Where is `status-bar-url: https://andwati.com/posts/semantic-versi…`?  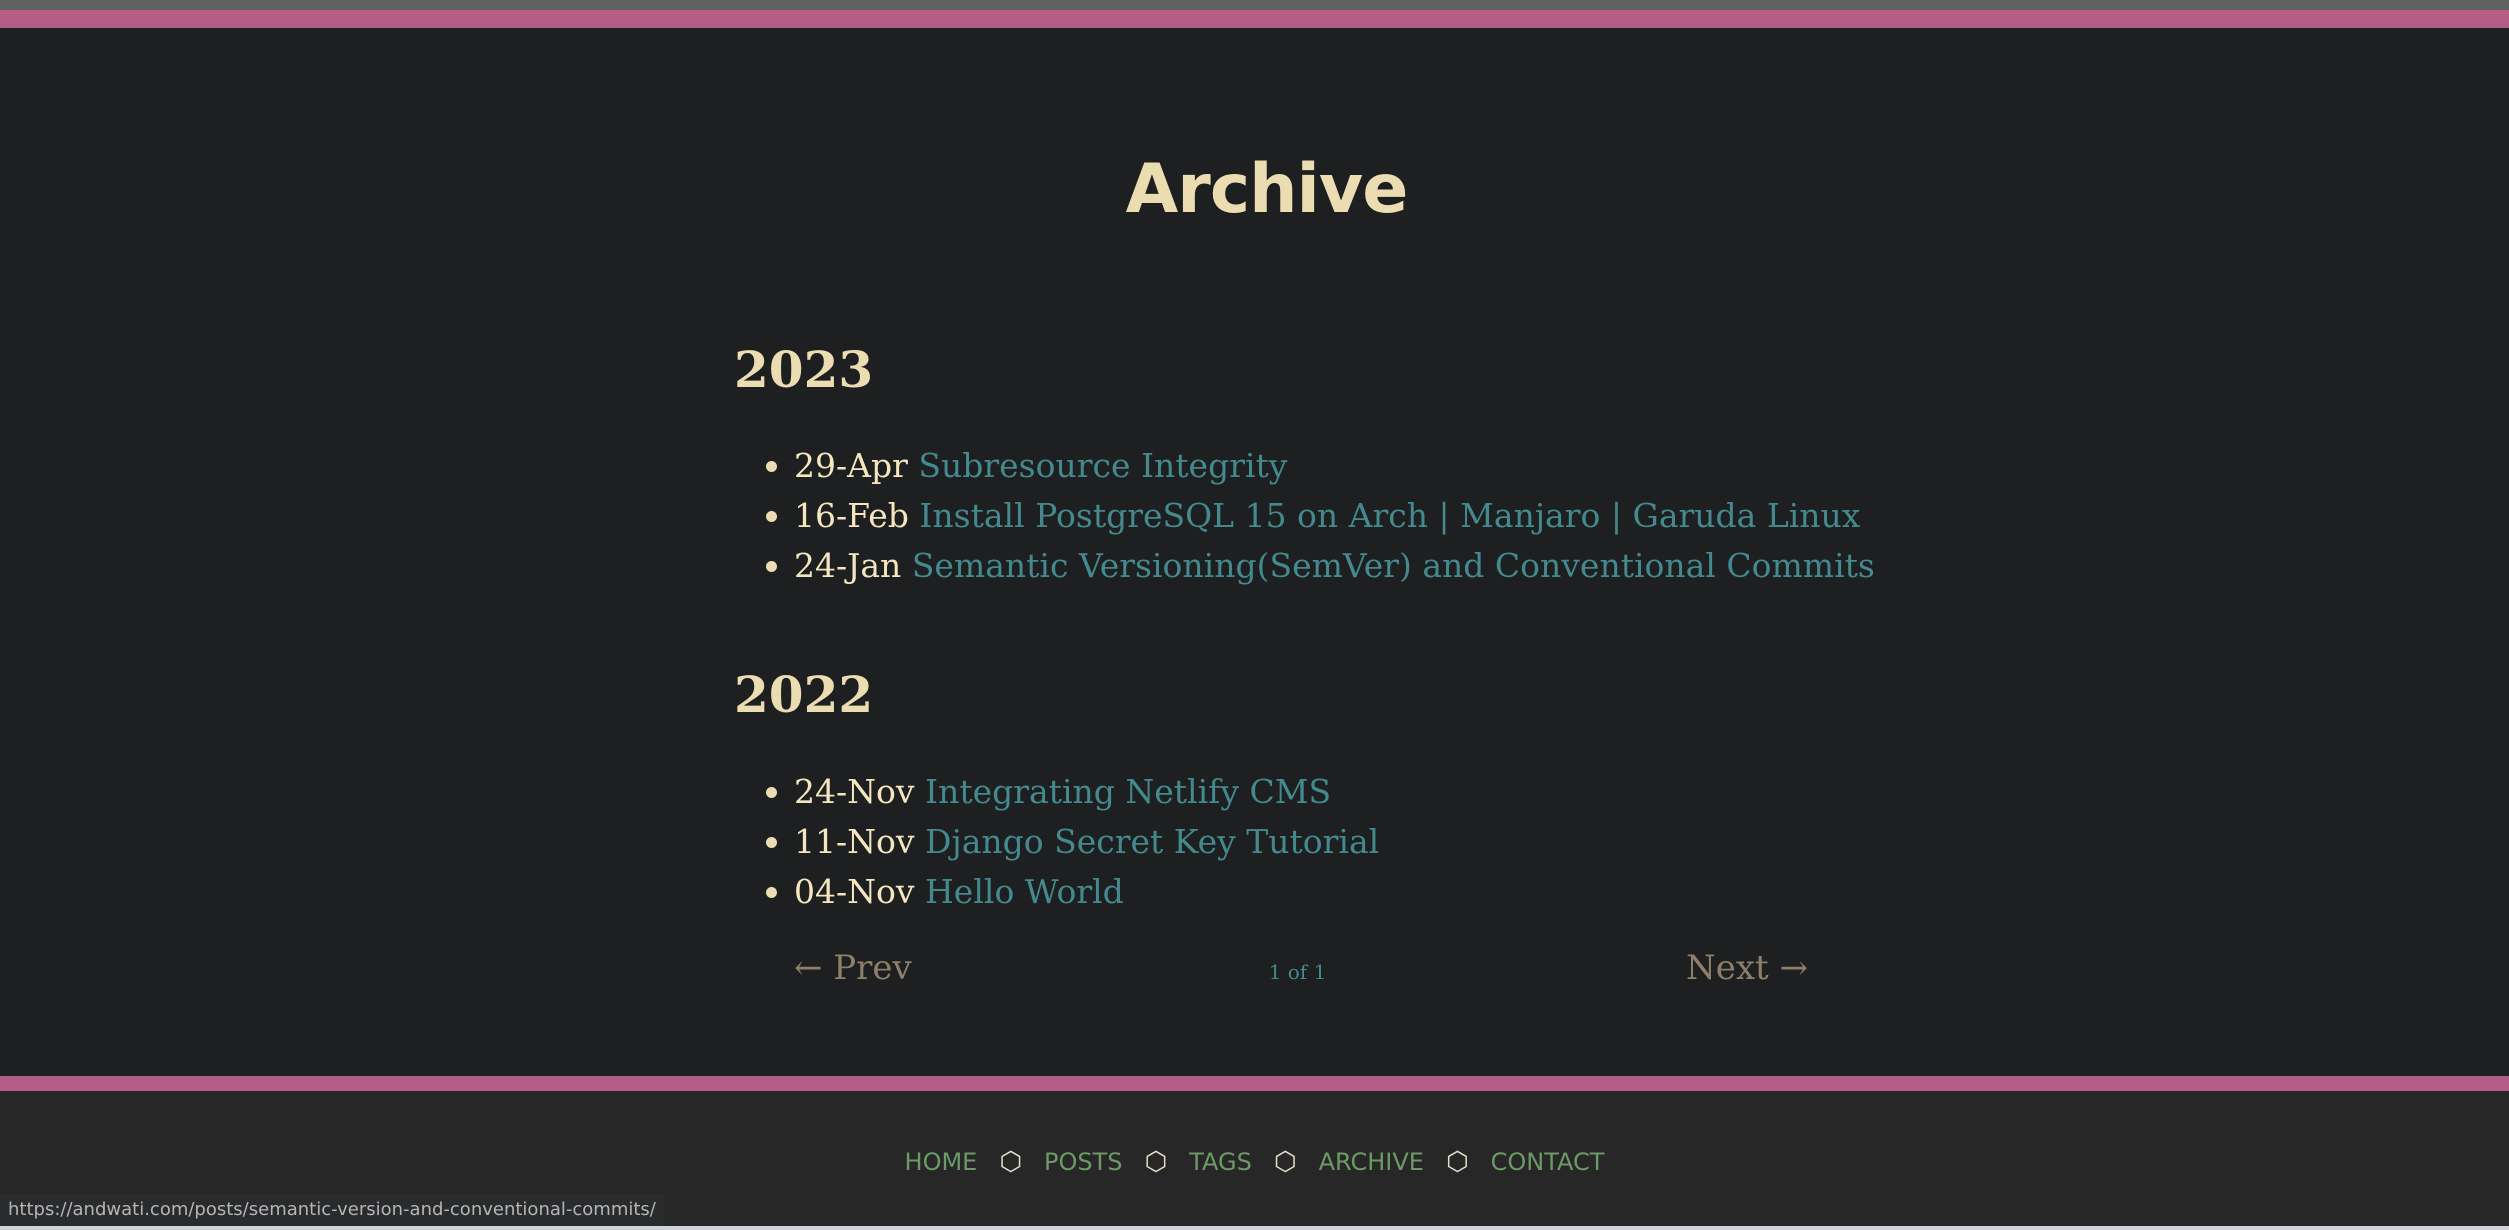 status-bar-url: https://andwati.com/posts/semantic-versi… is located at coordinates (332, 1210).